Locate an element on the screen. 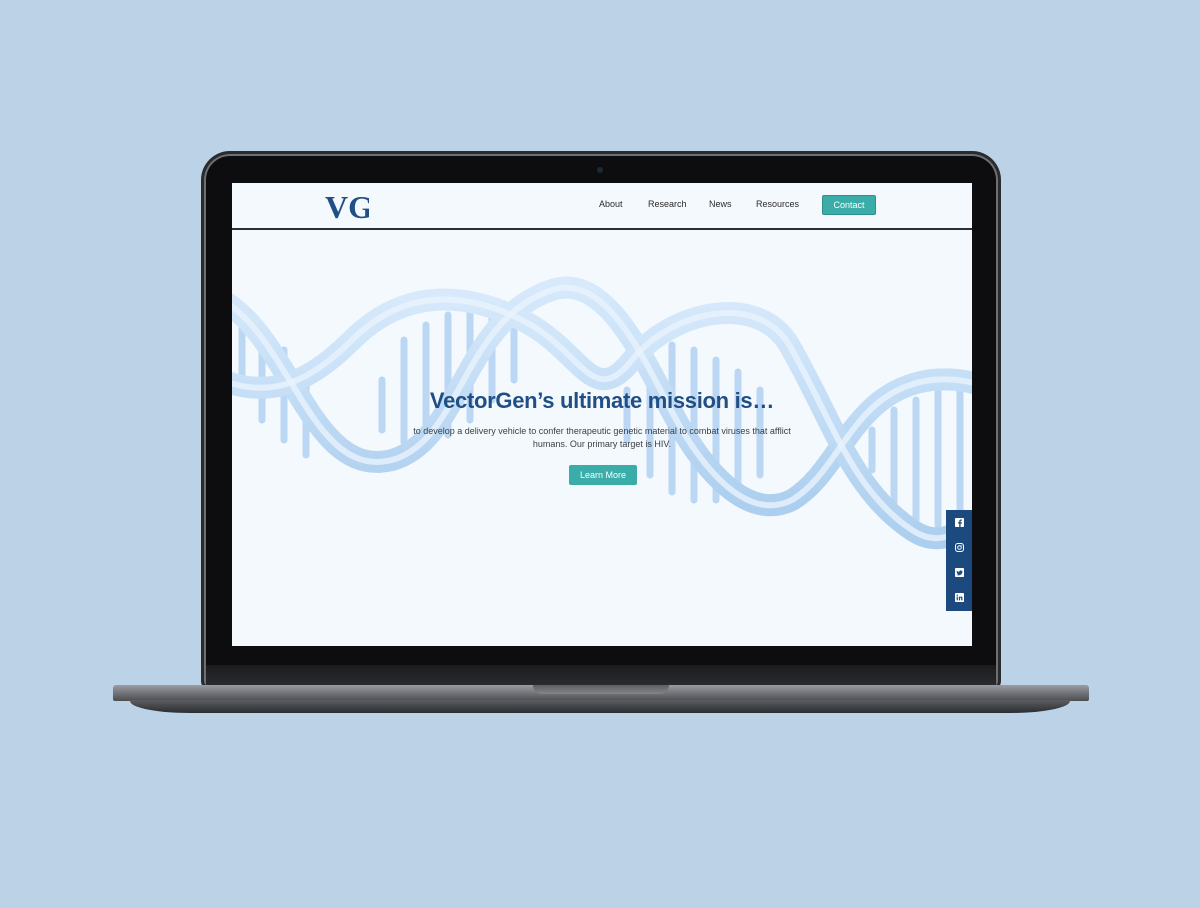  twitter-icon is located at coordinates (959, 572).